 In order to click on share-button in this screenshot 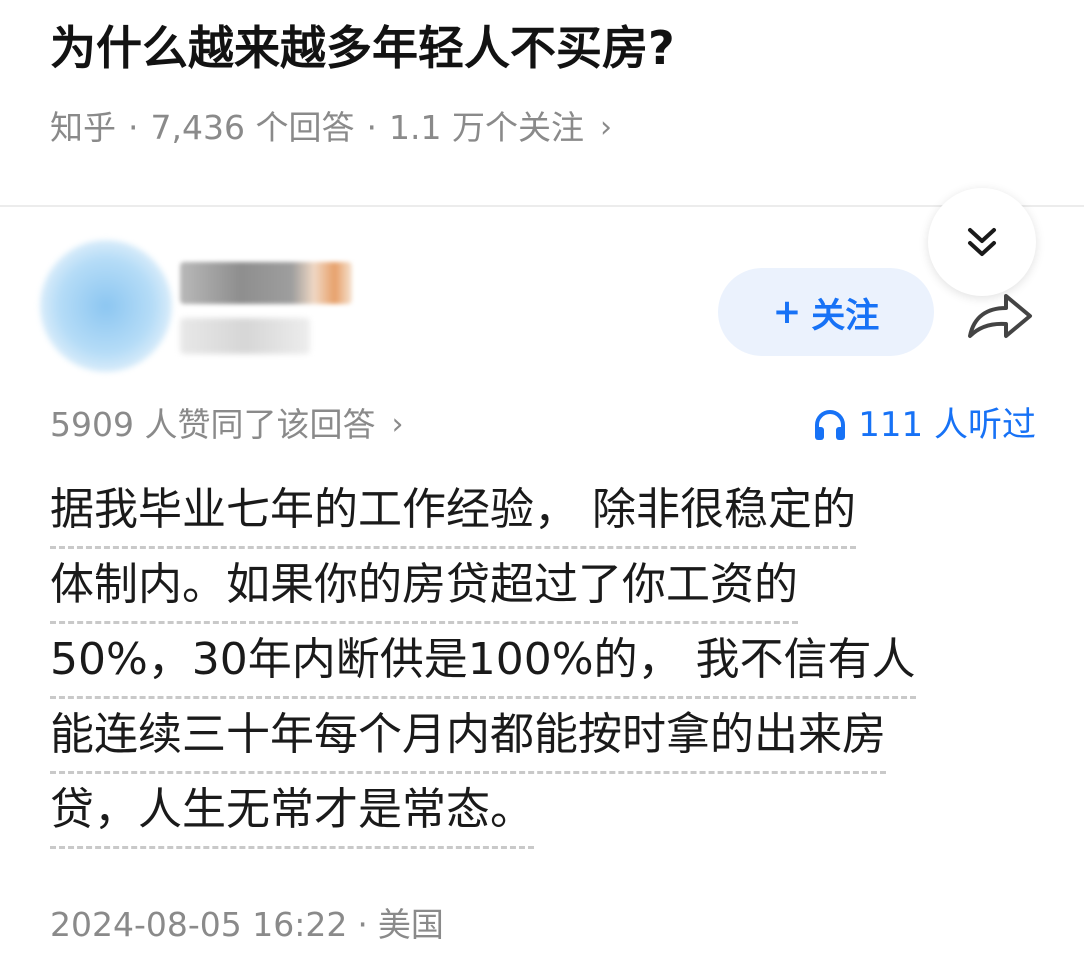, I will do `click(1000, 316)`.